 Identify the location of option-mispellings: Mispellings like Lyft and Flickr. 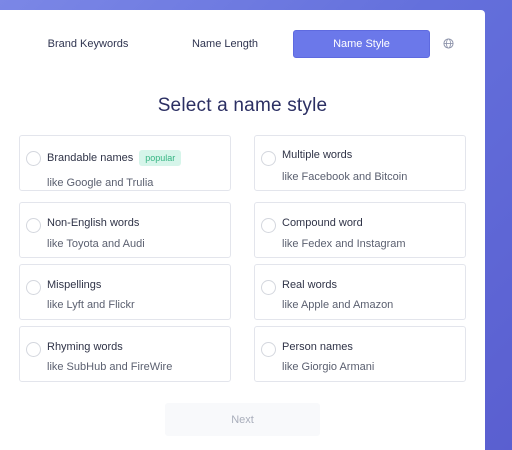
(125, 292).